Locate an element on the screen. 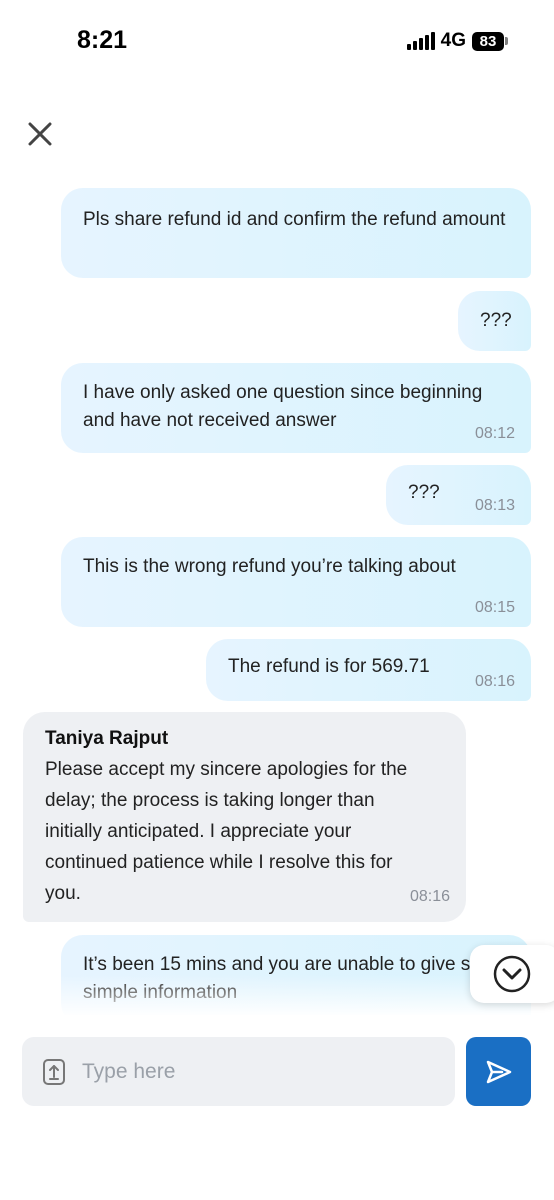  message-time: 08:12 is located at coordinates (494, 433).